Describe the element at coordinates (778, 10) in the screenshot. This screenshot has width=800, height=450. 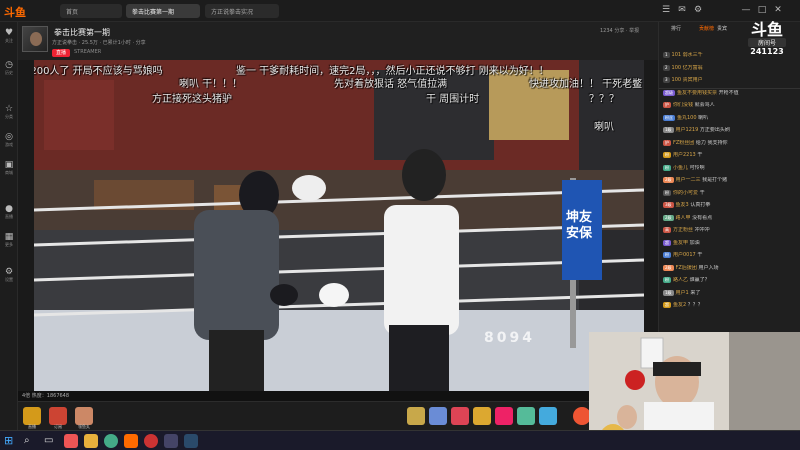
I see `close-icon: ✕` at that location.